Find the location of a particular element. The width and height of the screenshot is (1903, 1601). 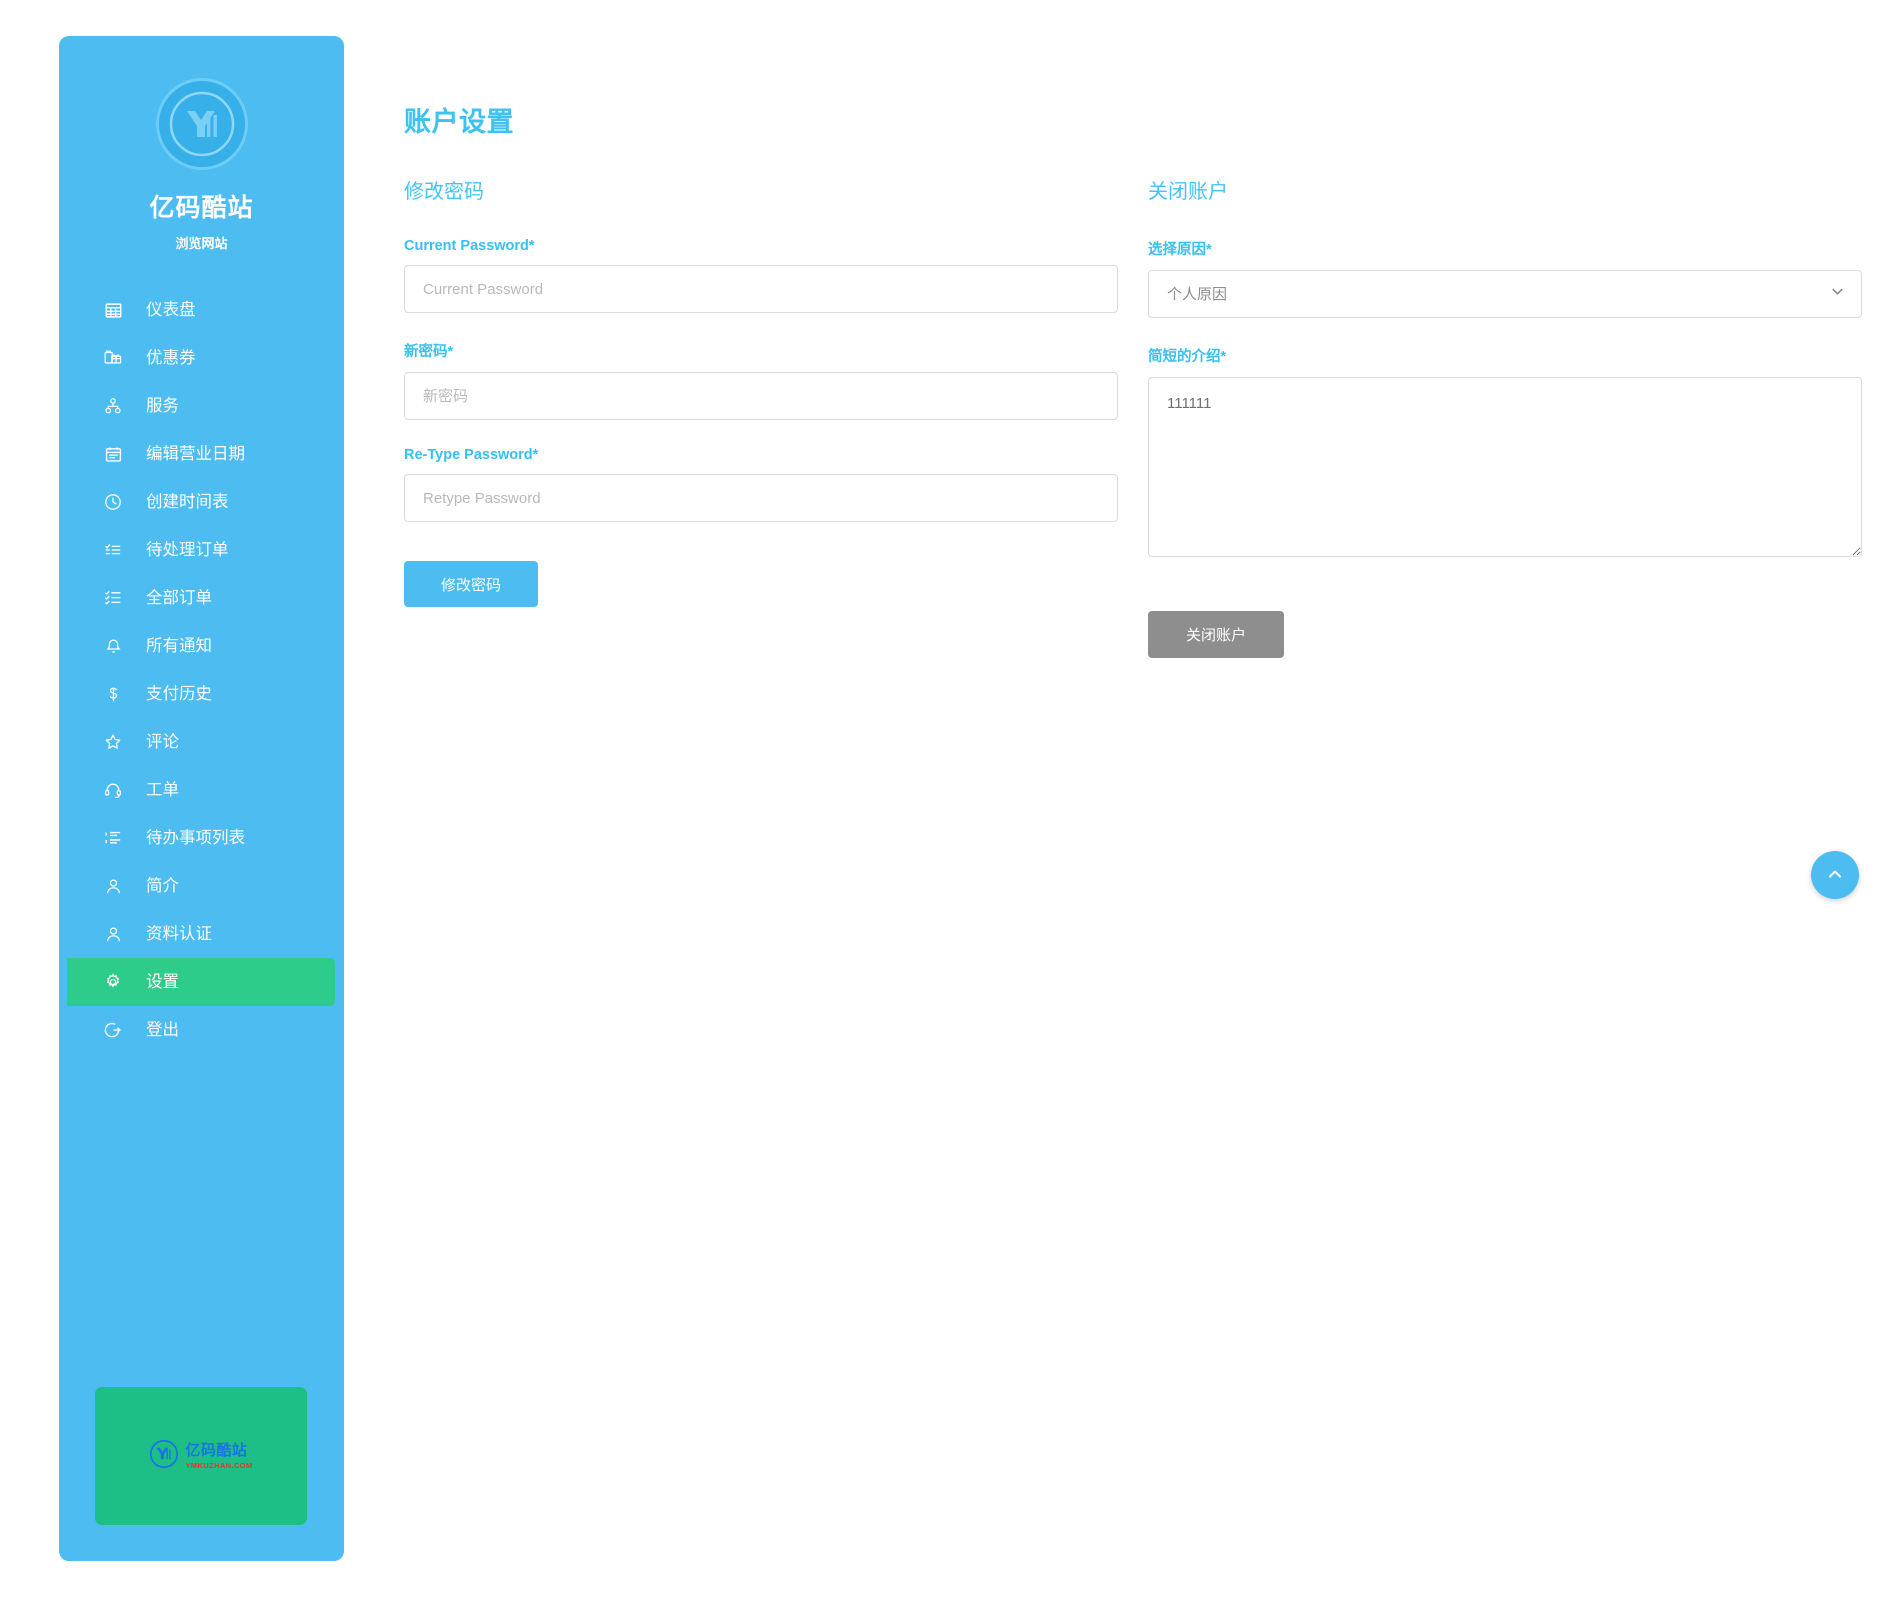

gear-icon is located at coordinates (113, 982).